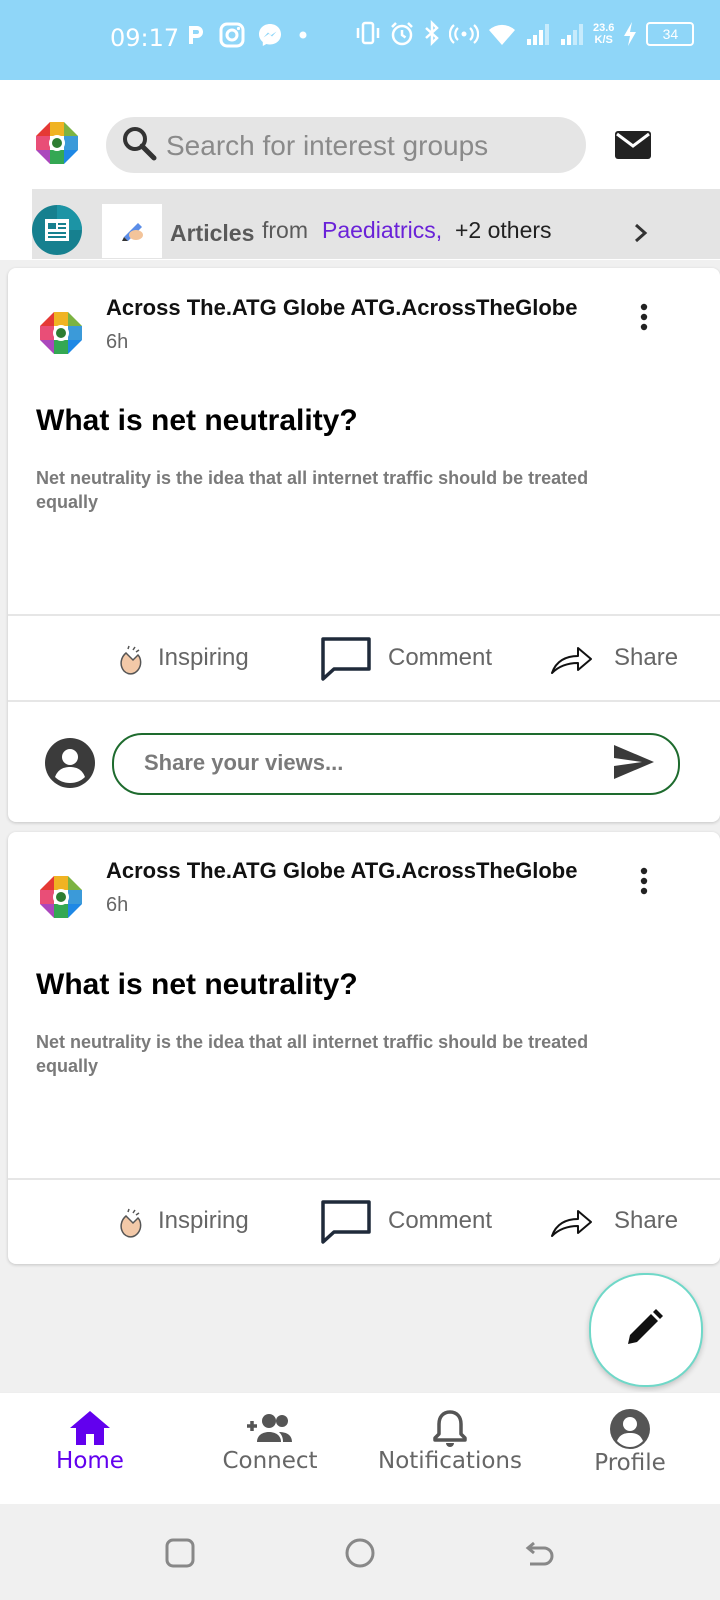  What do you see at coordinates (90, 1428) in the screenshot?
I see `home-icon` at bounding box center [90, 1428].